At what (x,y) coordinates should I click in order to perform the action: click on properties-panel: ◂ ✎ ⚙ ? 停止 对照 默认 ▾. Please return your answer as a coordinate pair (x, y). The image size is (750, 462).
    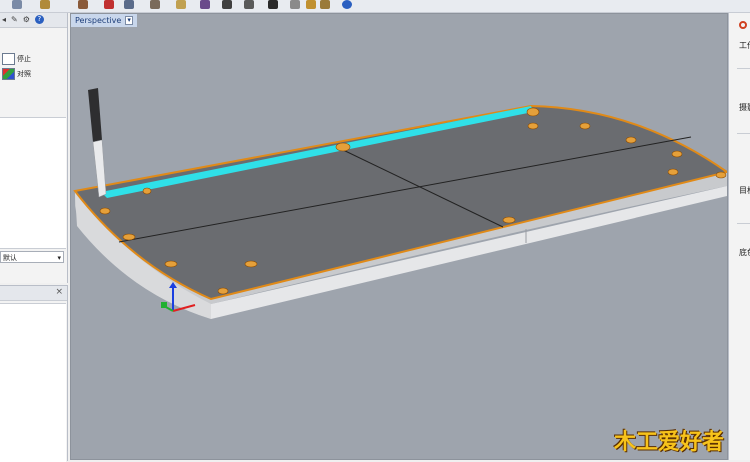
    Looking at the image, I should click on (34, 148).